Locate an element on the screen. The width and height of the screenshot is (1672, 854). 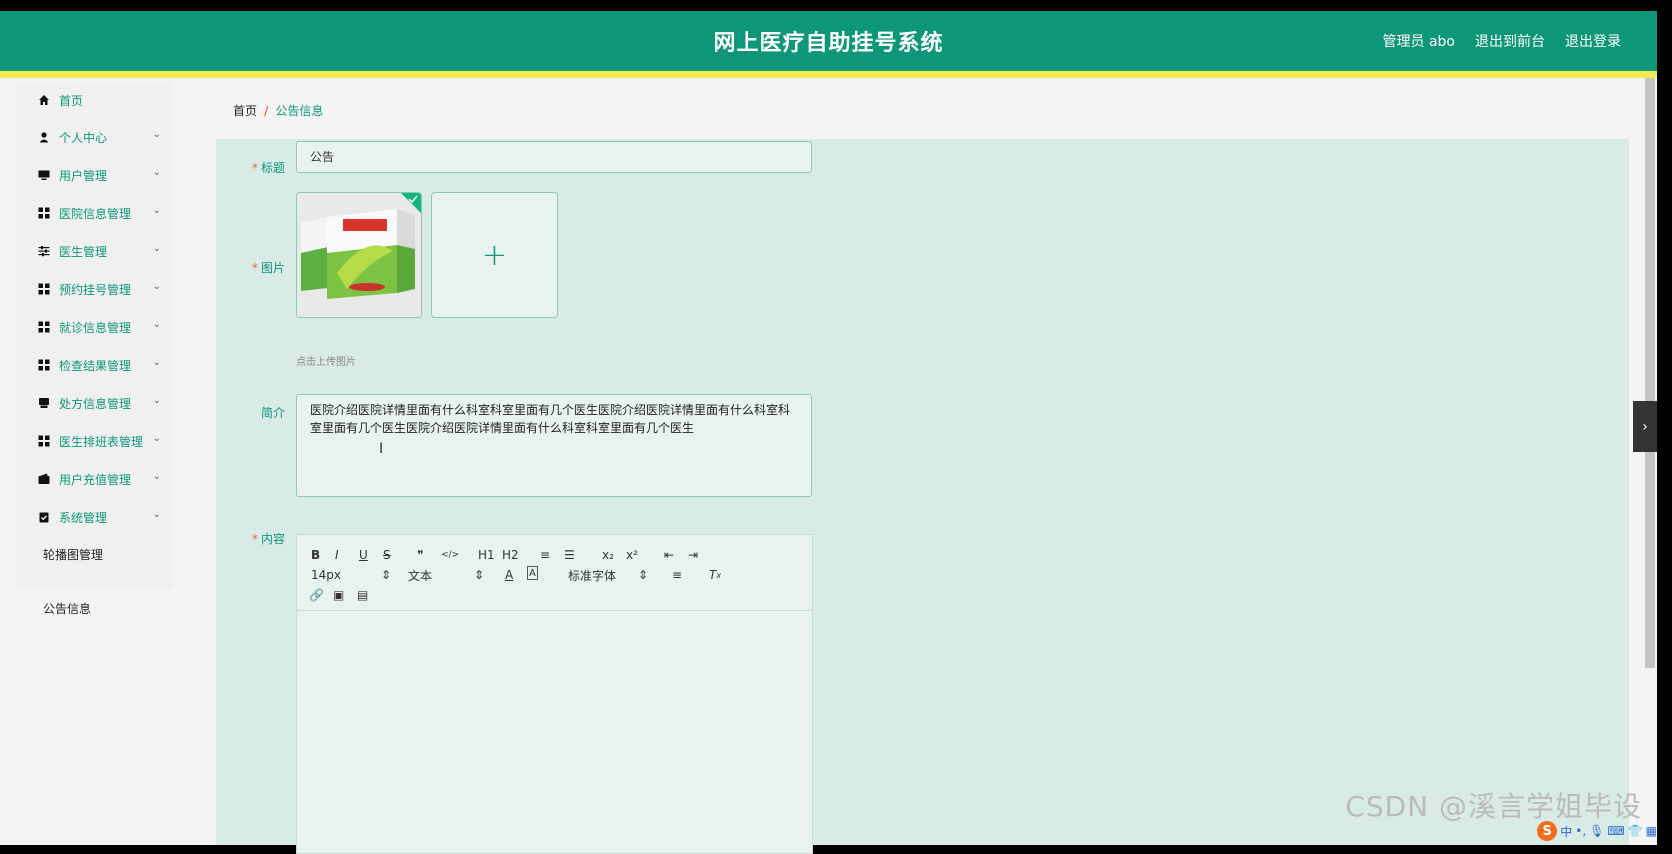
code-icon: </> is located at coordinates (450, 555).